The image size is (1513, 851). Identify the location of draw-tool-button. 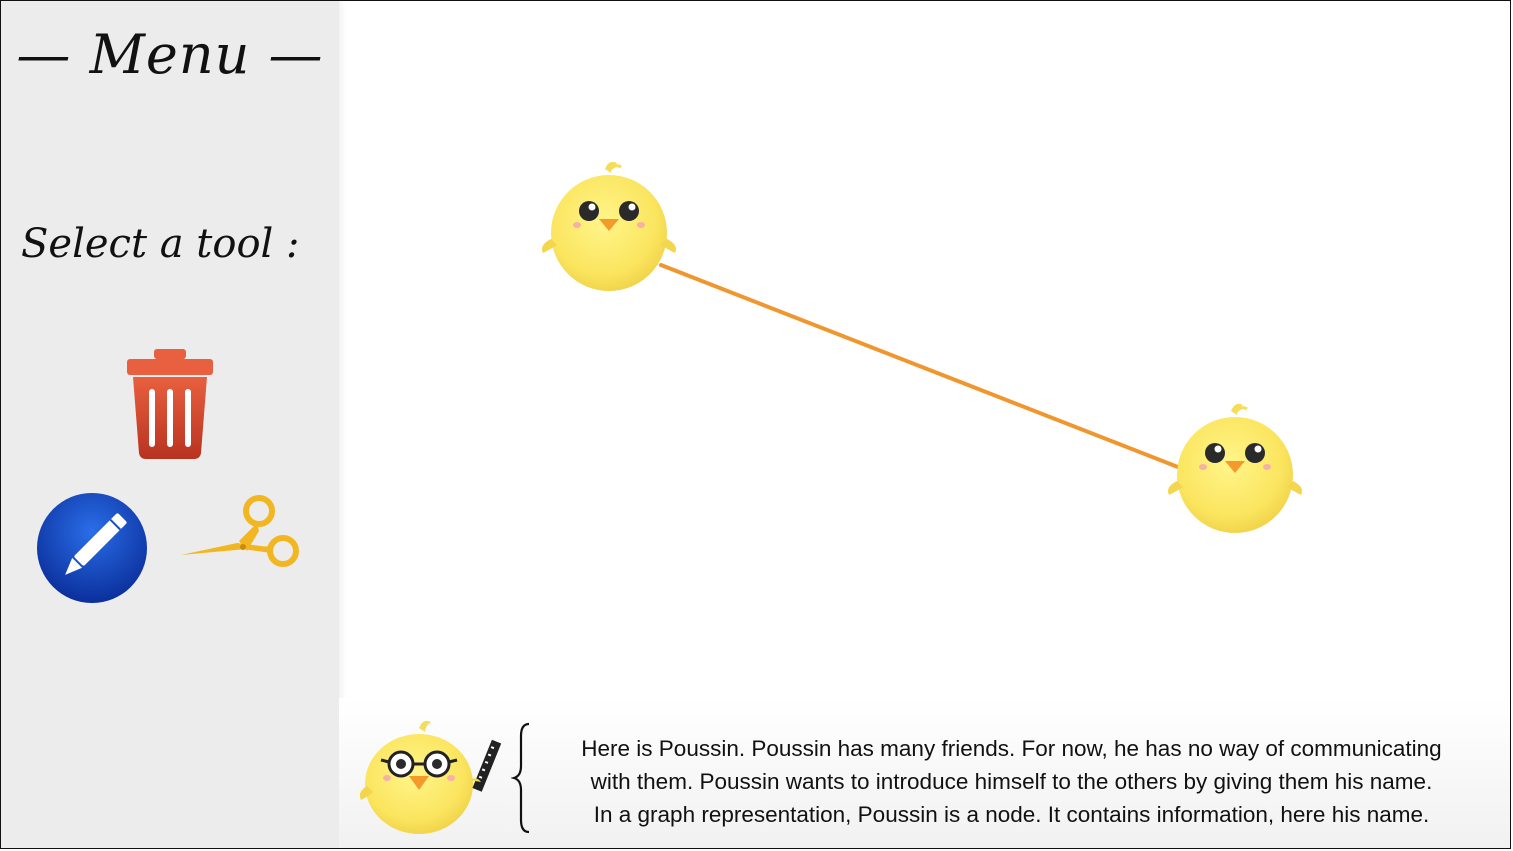
(92, 548).